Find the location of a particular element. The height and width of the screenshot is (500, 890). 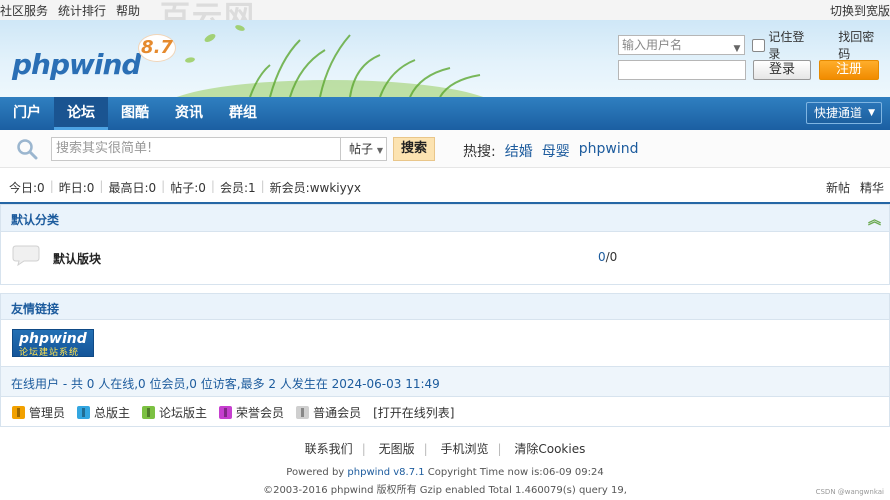

friend-links-title: 友情链接 is located at coordinates (35, 309).